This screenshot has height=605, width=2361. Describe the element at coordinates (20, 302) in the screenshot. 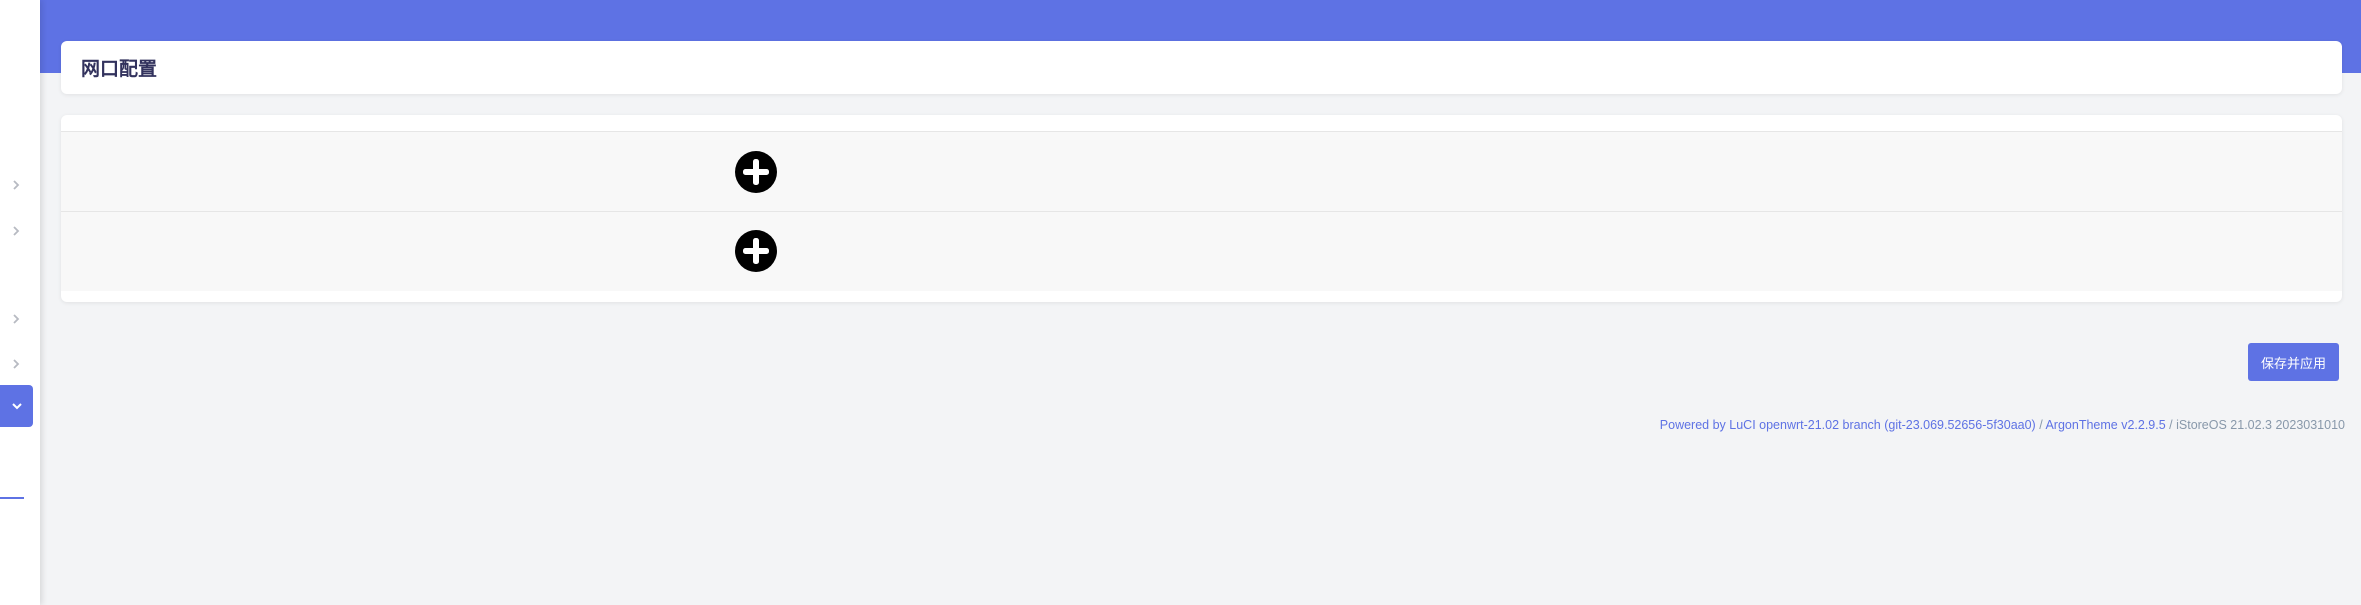

I see `sidebar` at that location.